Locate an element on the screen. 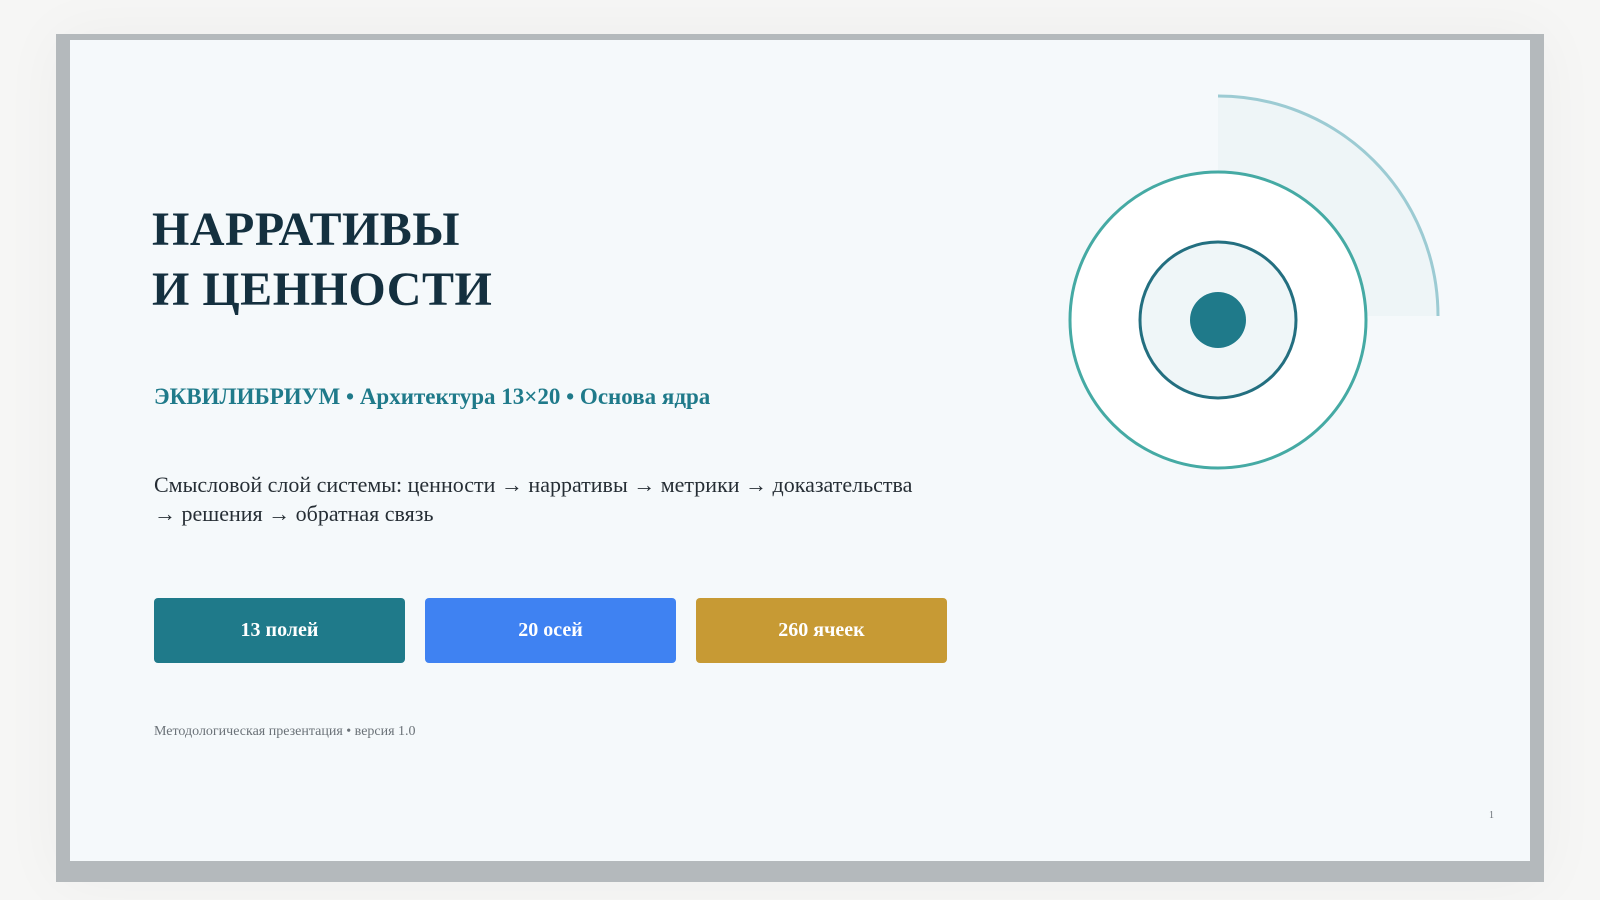 This screenshot has width=1600, height=900. slide-title-line-1: НАРРАТИВЫ is located at coordinates (306, 229).